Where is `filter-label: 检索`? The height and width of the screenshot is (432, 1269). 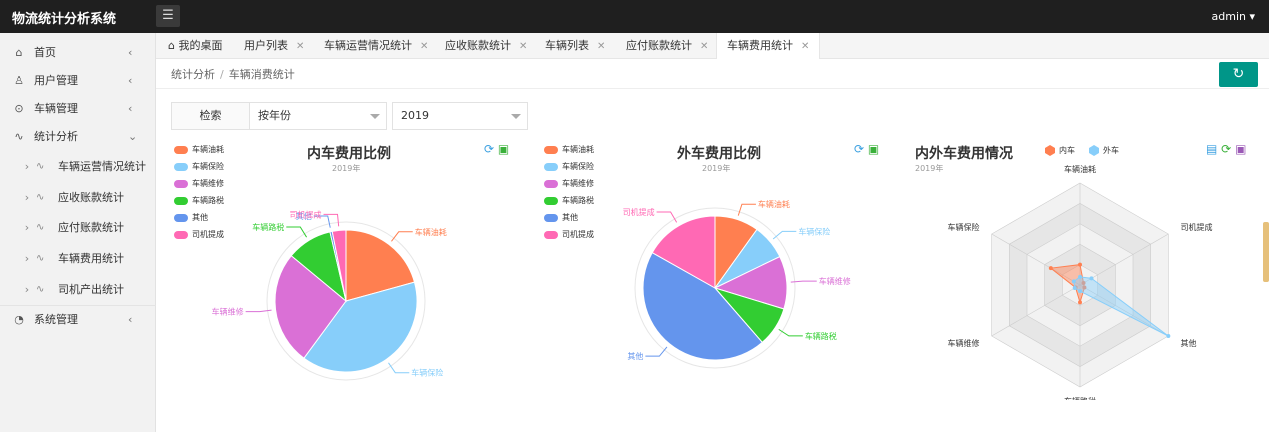 filter-label: 检索 is located at coordinates (211, 116).